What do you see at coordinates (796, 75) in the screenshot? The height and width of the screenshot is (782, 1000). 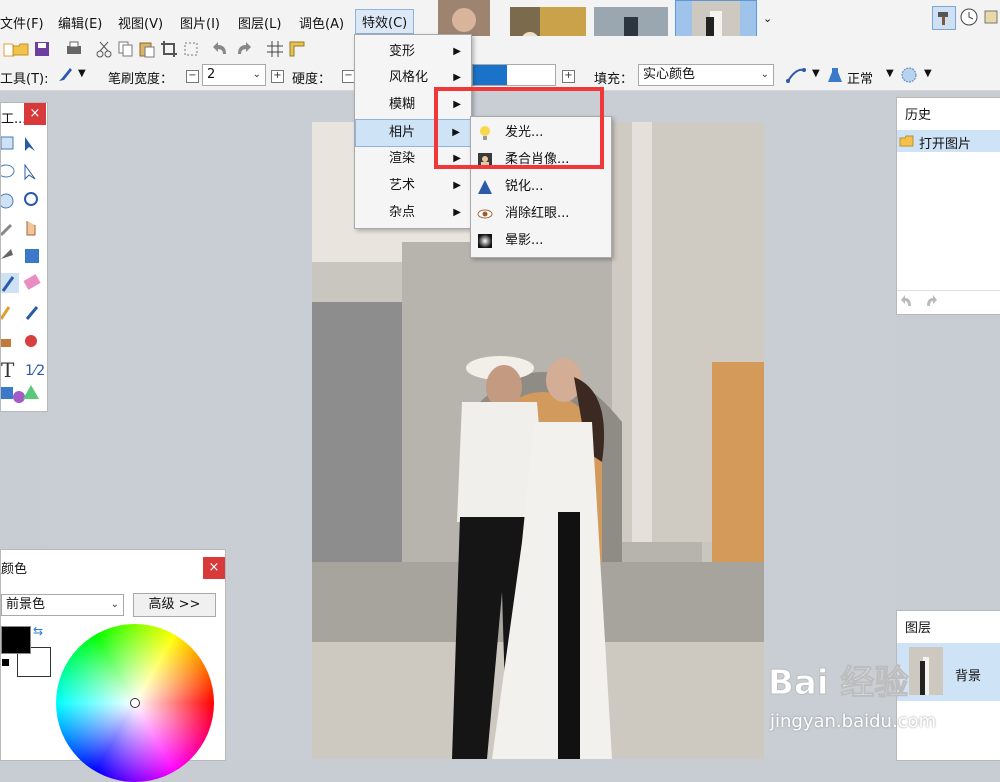 I see `antialiasing-icon` at bounding box center [796, 75].